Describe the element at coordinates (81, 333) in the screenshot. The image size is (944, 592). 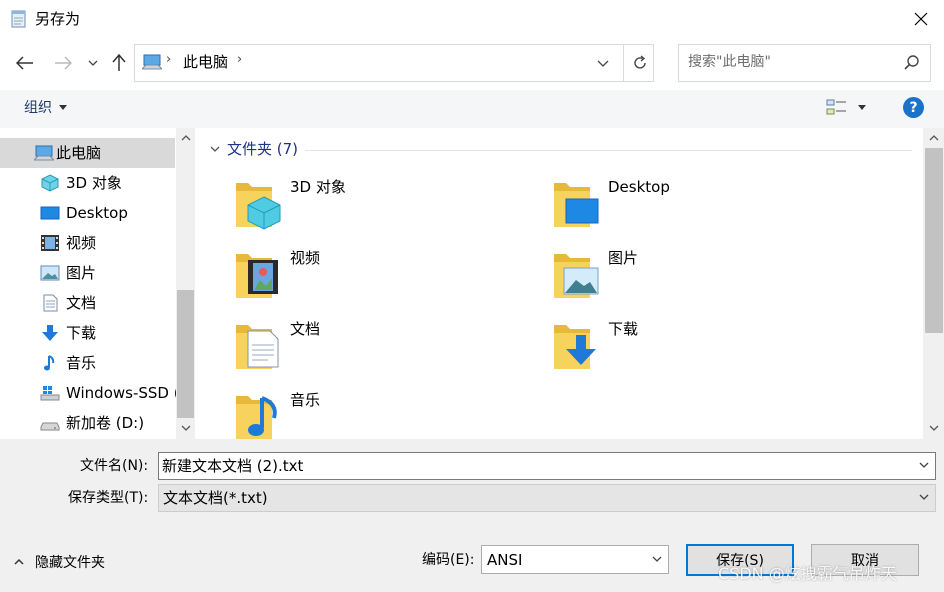
I see `sidebar-item-label: 下载` at that location.